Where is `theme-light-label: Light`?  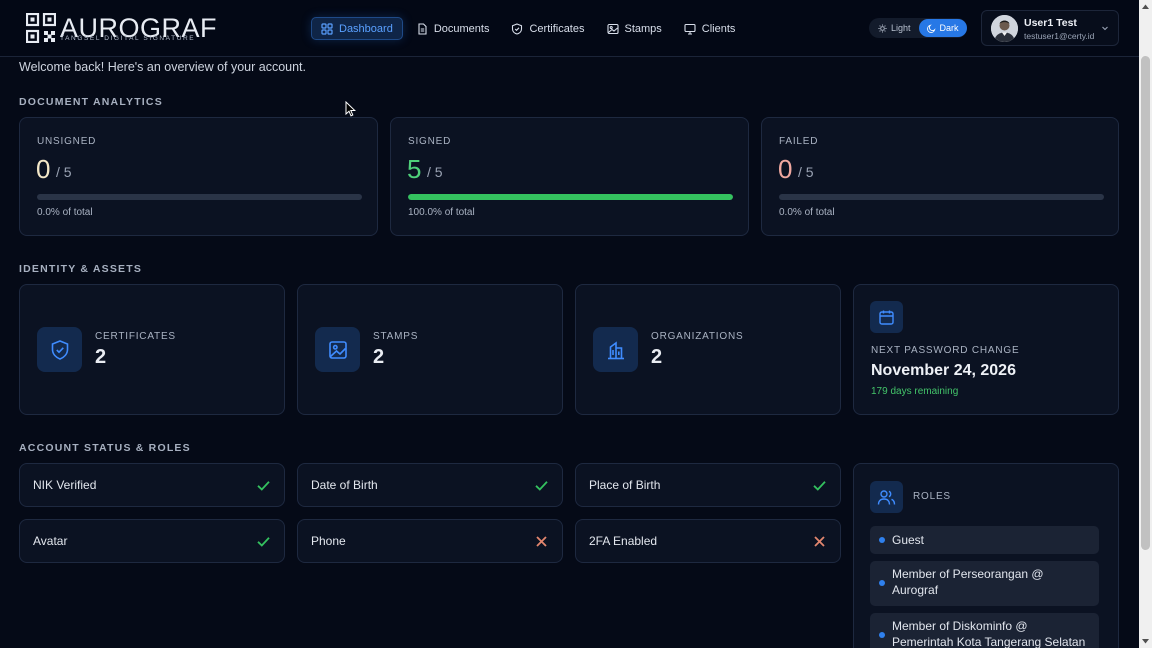 theme-light-label: Light is located at coordinates (901, 28).